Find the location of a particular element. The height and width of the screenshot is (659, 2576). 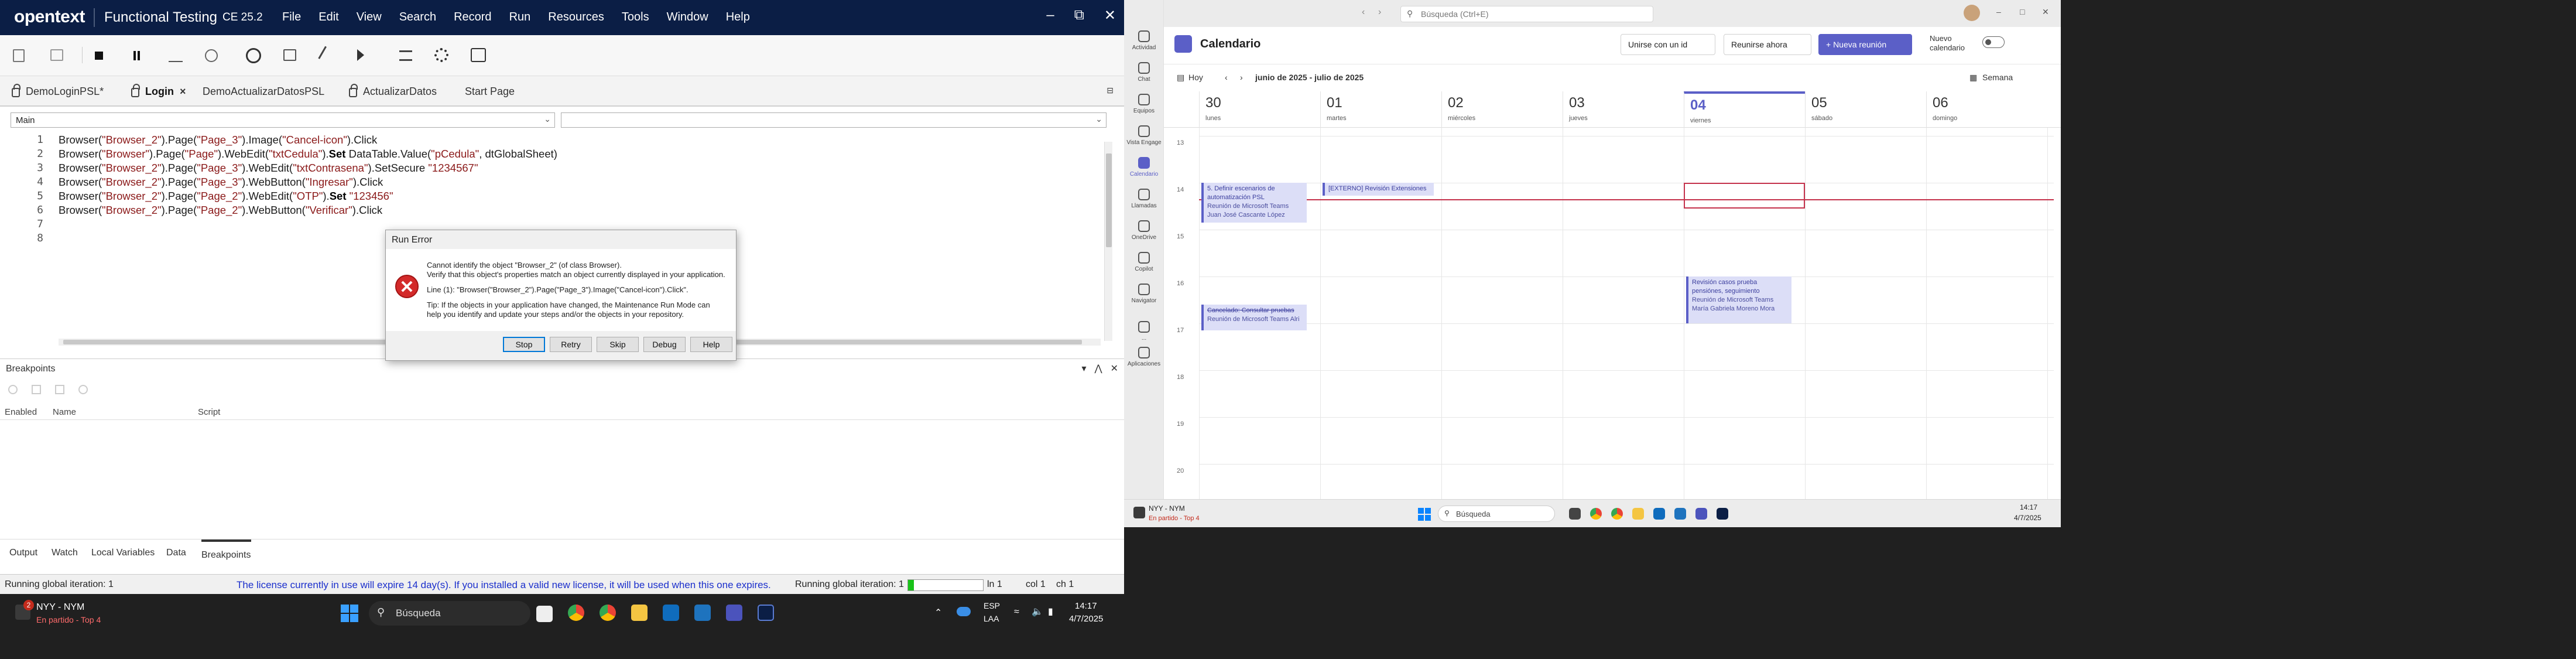

debug-button: Debug is located at coordinates (664, 344).